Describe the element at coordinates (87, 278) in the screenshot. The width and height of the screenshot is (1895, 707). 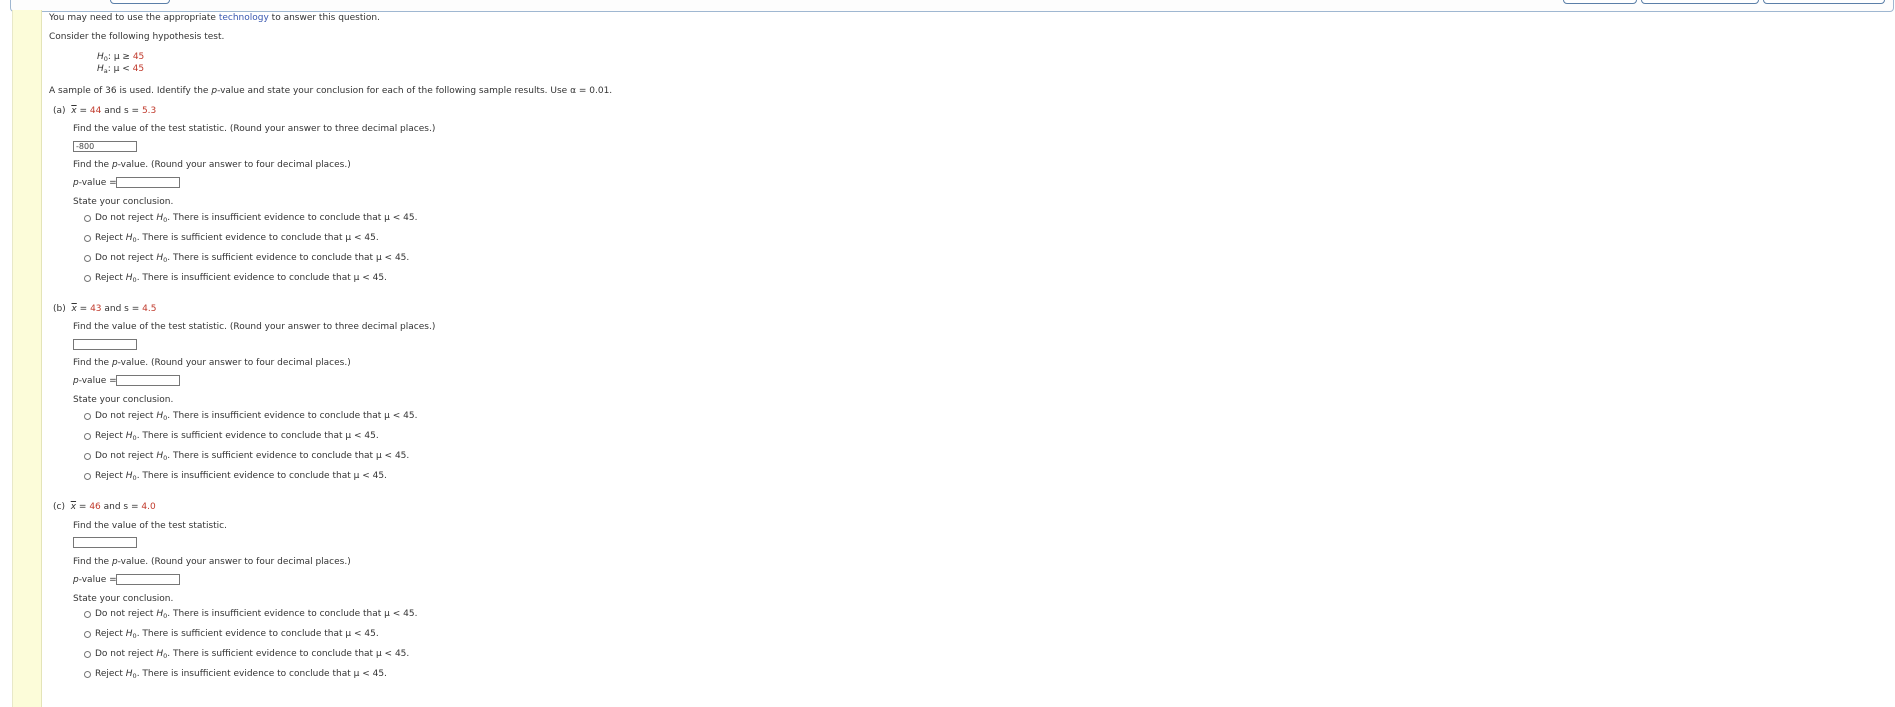
I see `part-a-option-4-radio` at that location.